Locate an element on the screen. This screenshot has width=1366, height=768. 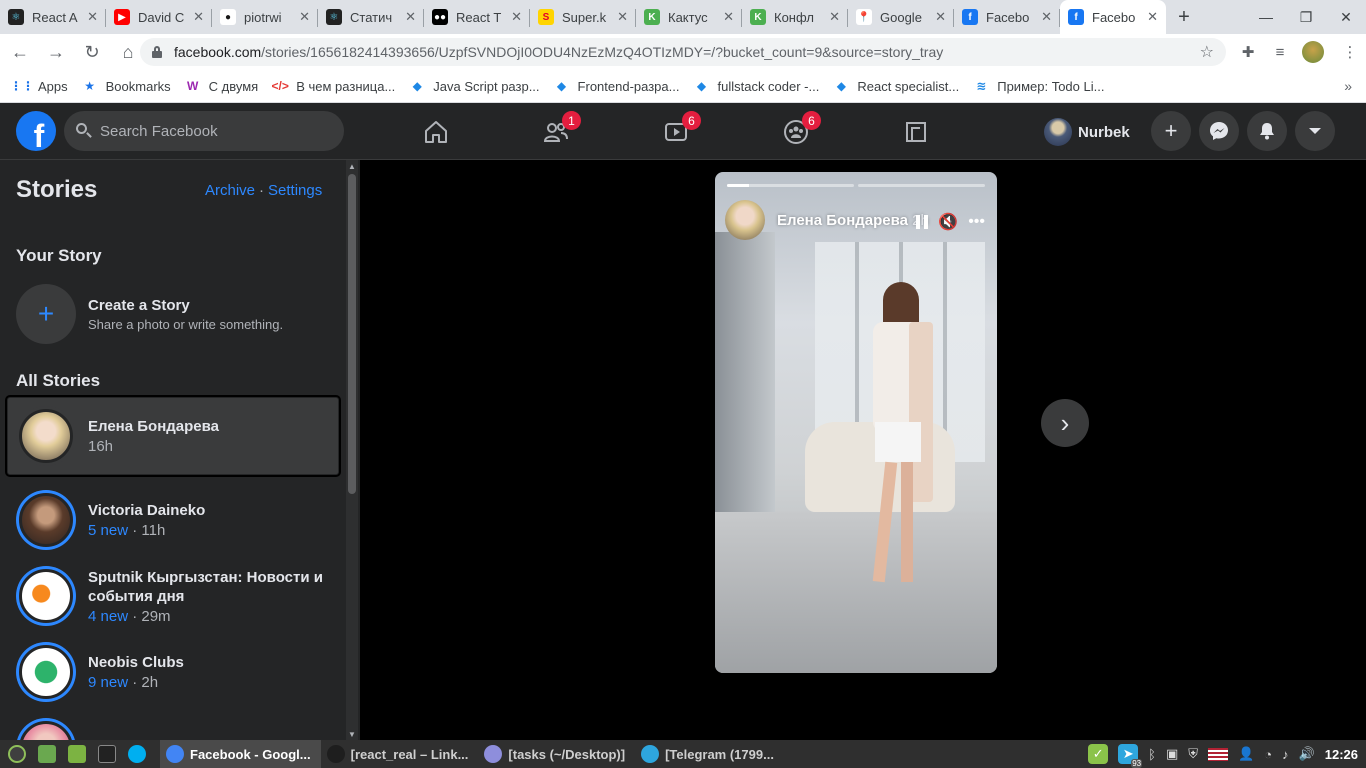
volume-icon: 🔊 is located at coordinates (1307, 754).